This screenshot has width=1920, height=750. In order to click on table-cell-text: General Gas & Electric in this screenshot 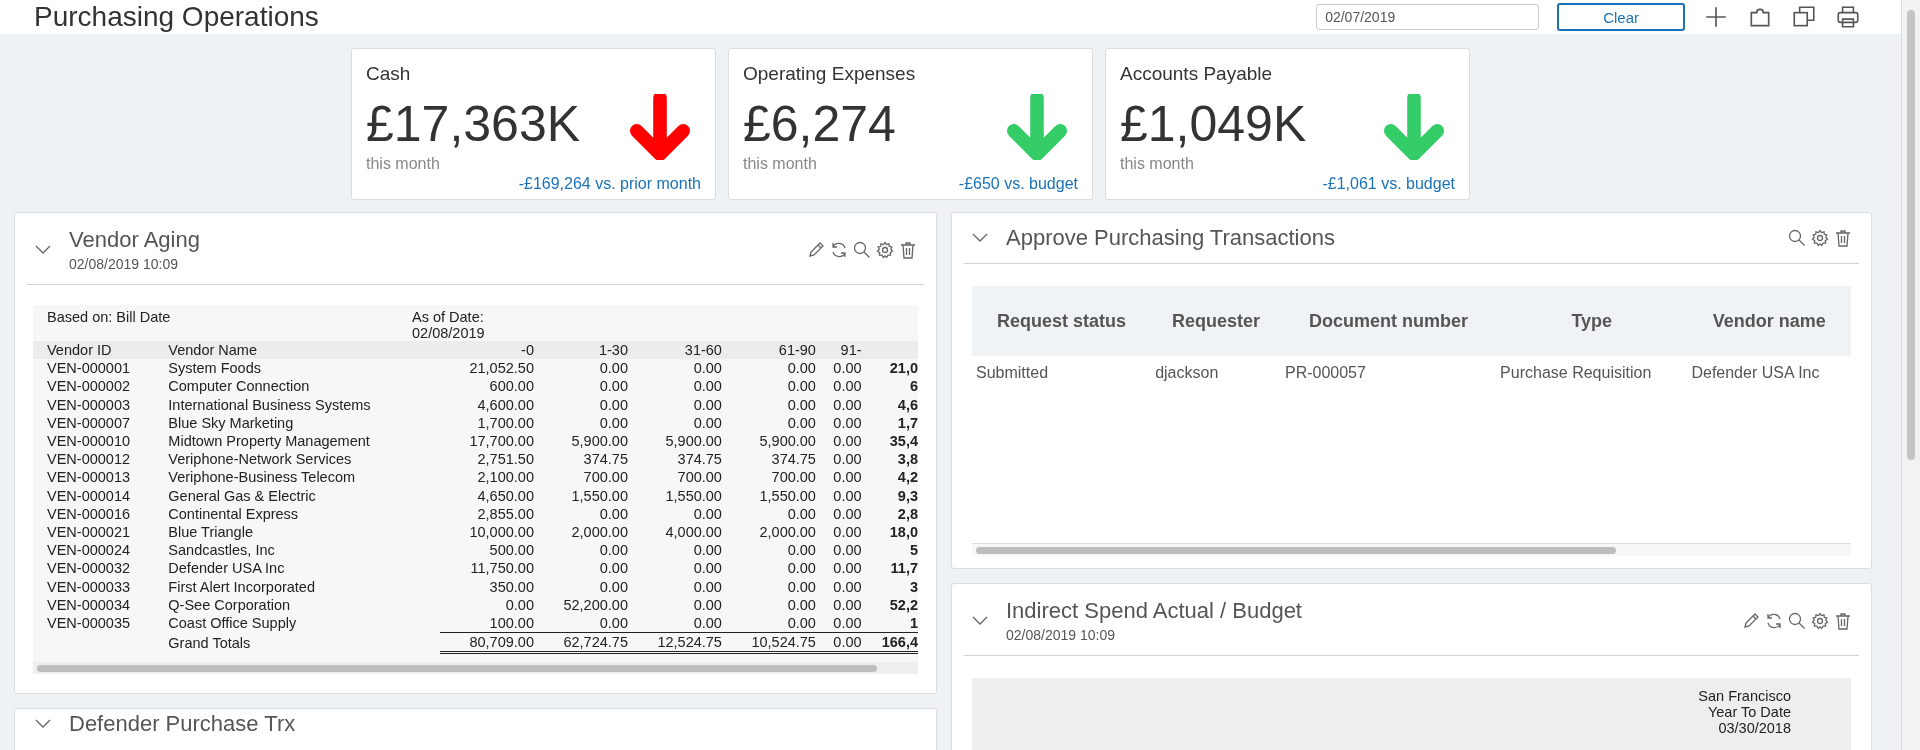, I will do `click(242, 495)`.